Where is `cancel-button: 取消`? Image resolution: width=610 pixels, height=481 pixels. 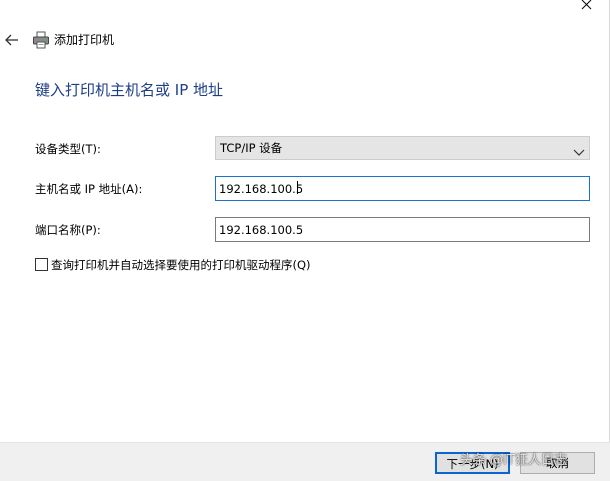
cancel-button: 取消 is located at coordinates (557, 463).